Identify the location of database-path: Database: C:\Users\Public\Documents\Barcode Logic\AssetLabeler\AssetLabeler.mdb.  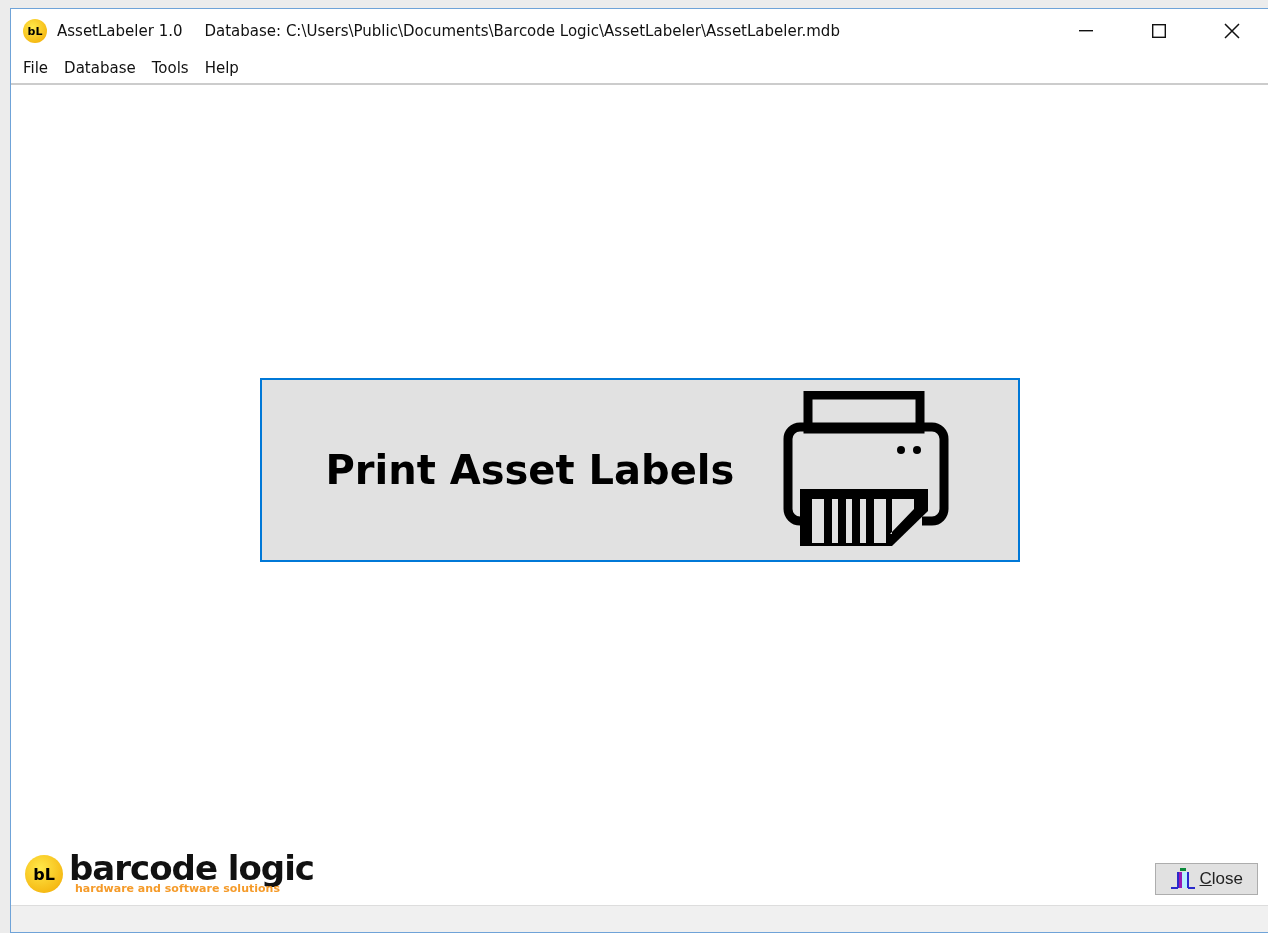
(522, 31).